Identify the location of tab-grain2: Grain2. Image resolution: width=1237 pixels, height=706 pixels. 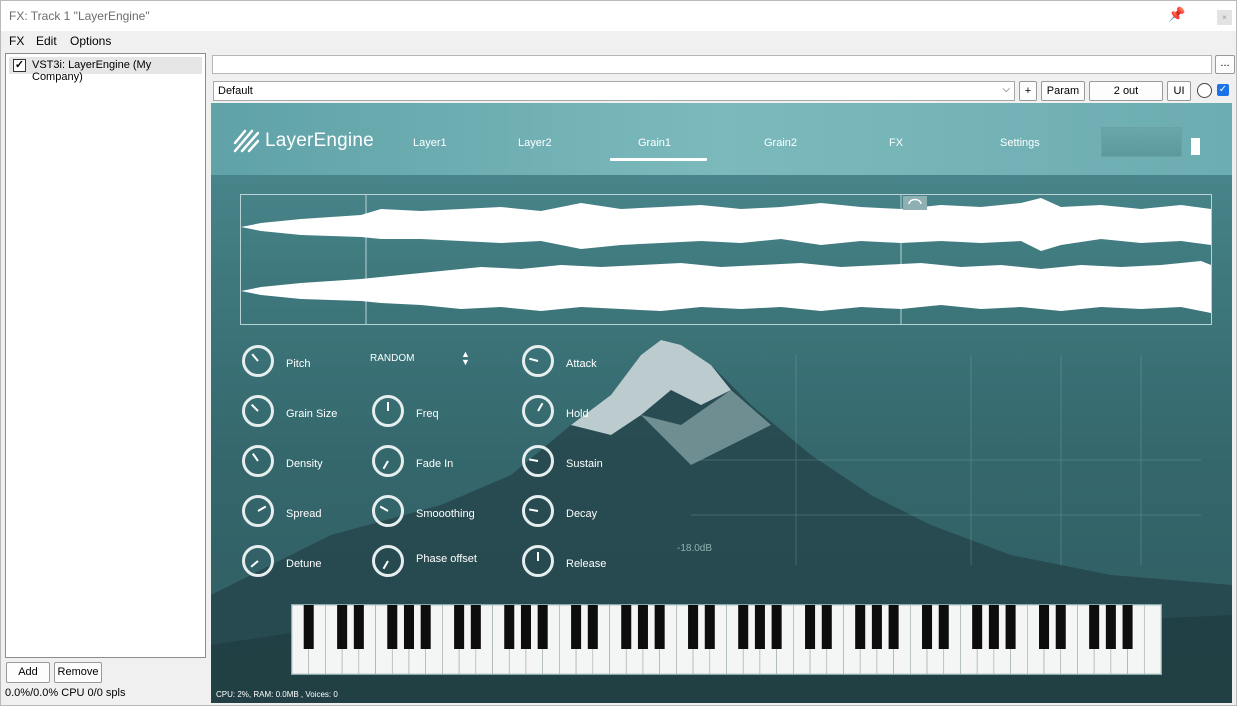
(780, 143).